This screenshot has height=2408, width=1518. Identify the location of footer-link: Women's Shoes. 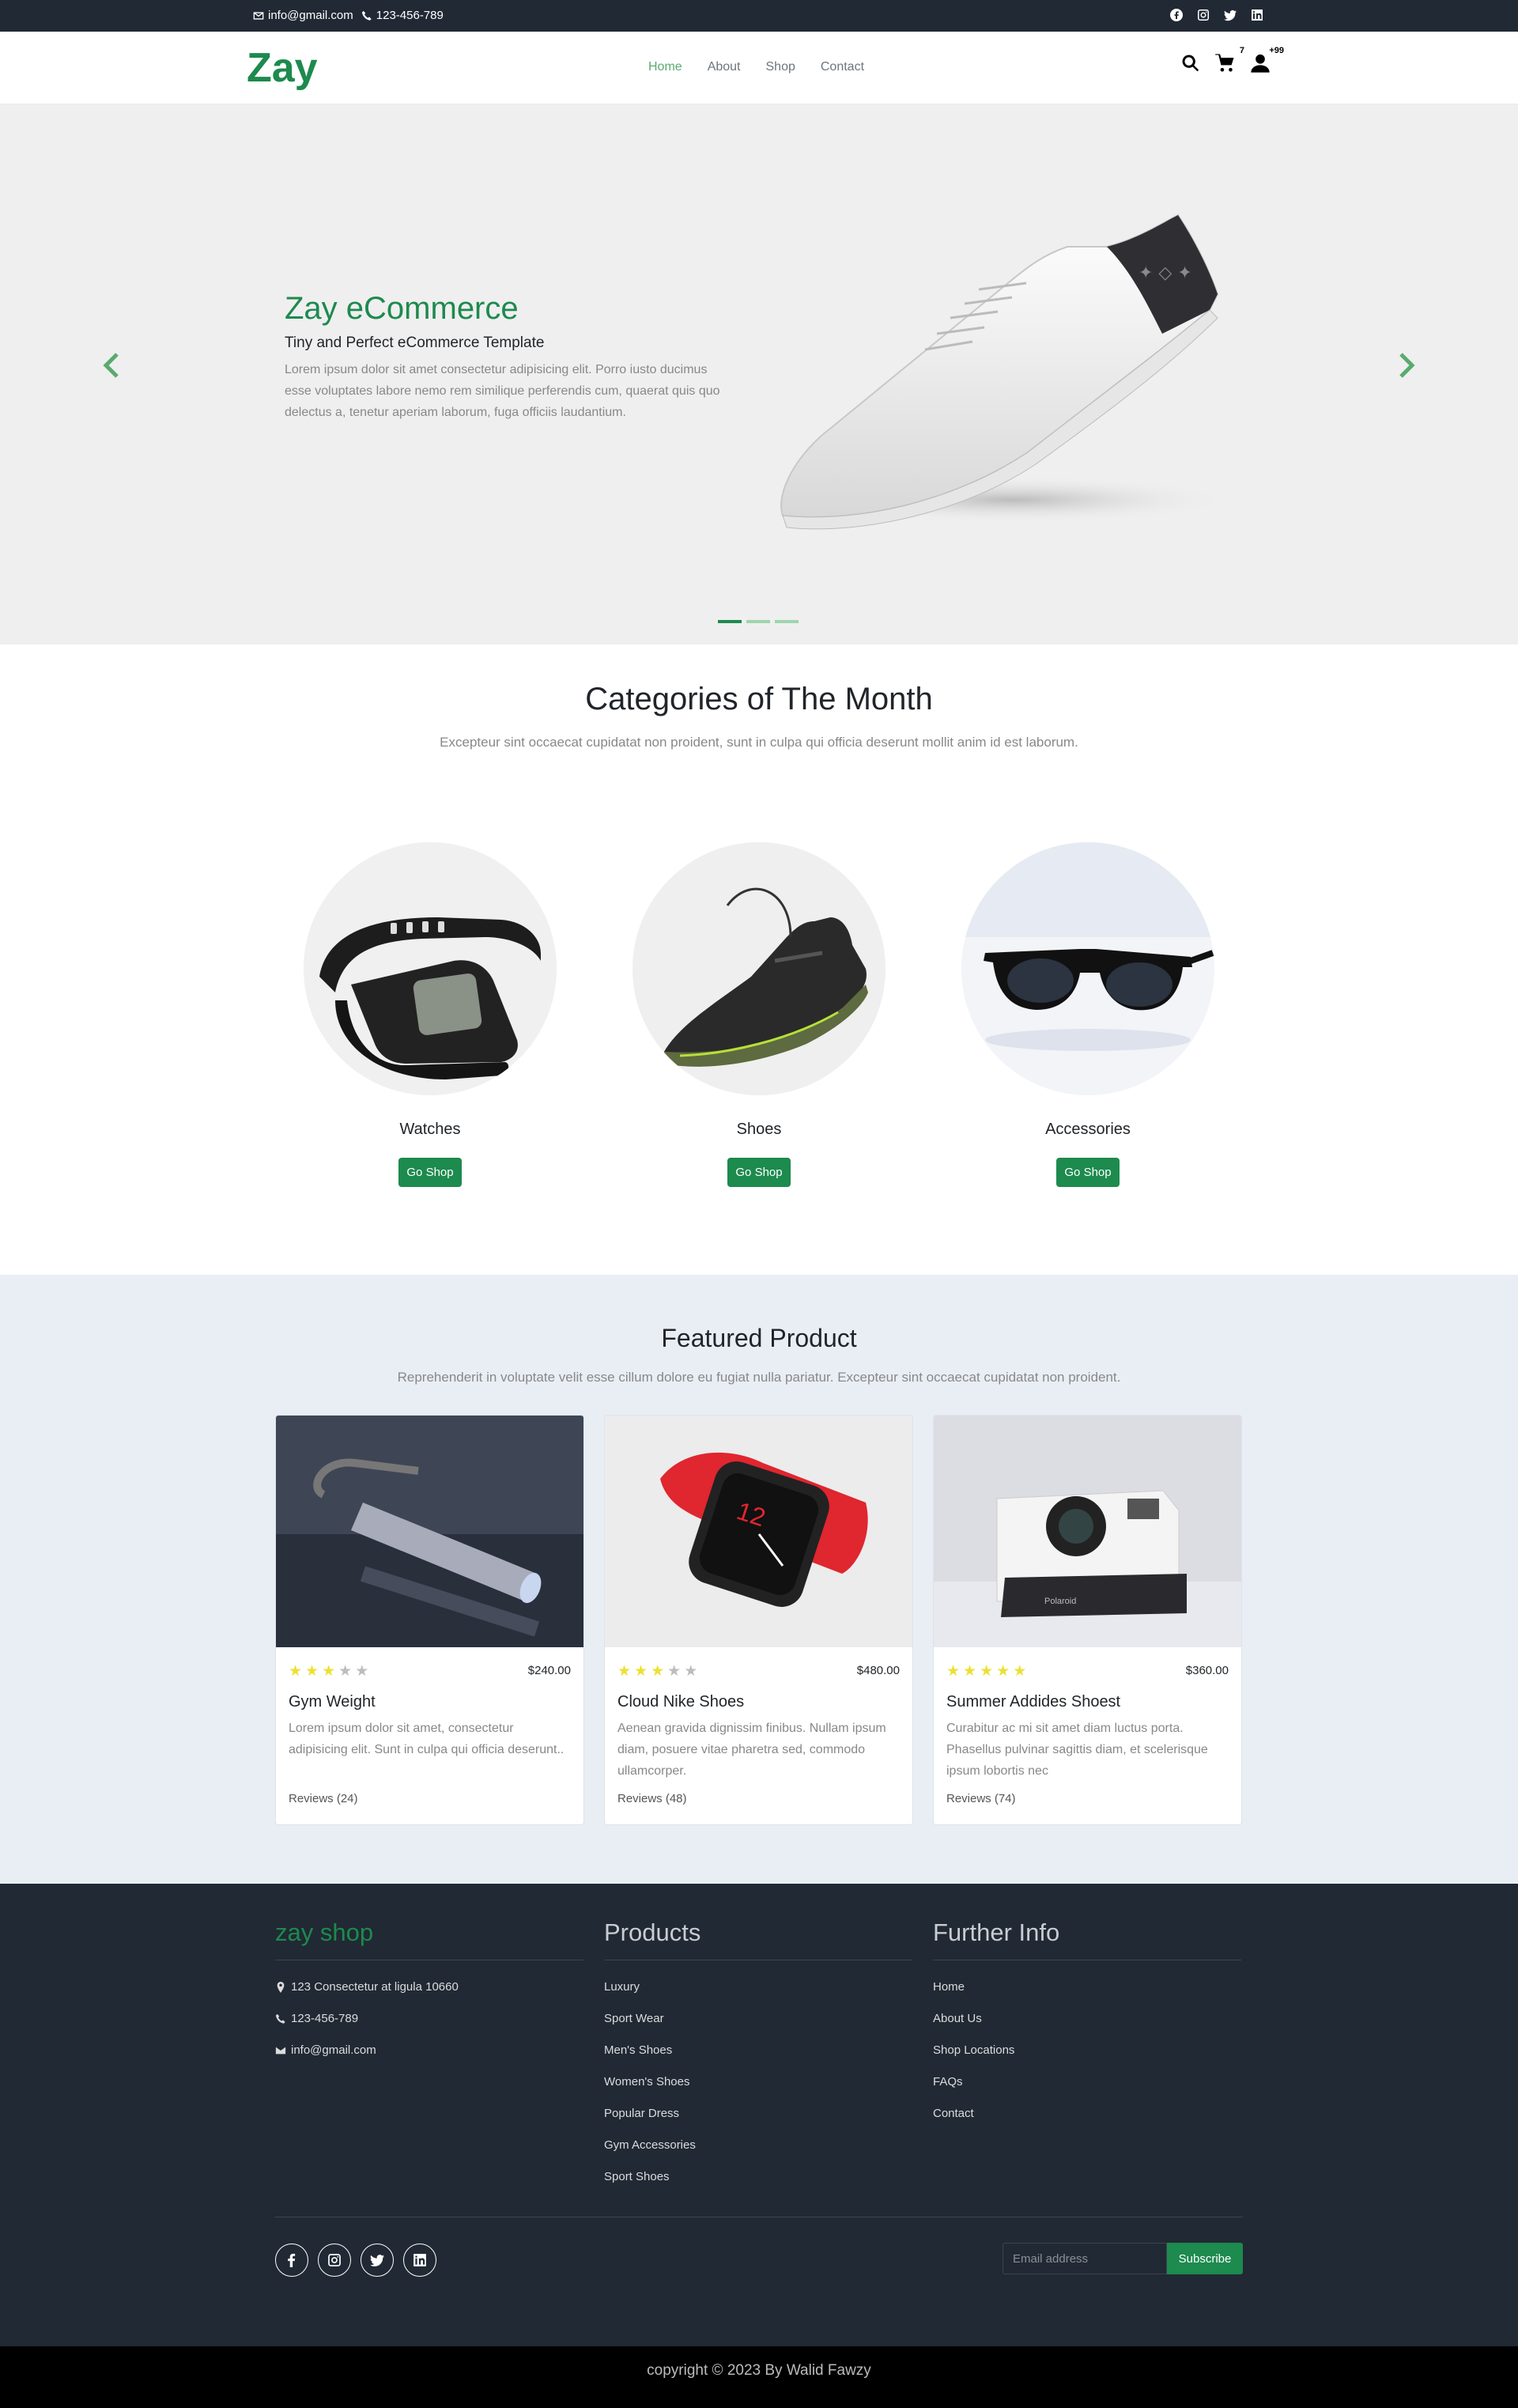
(758, 2082).